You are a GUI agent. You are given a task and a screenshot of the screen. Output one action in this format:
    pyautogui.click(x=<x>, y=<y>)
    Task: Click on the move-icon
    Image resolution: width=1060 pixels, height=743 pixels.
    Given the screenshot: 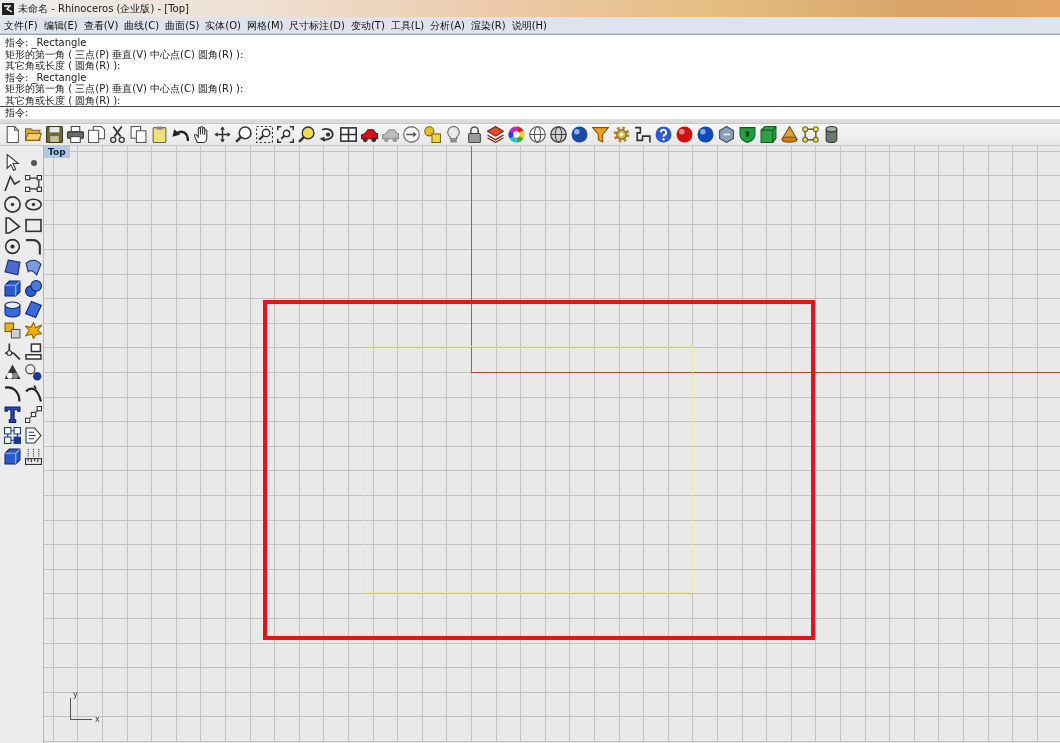 What is the action you would take?
    pyautogui.click(x=222, y=134)
    